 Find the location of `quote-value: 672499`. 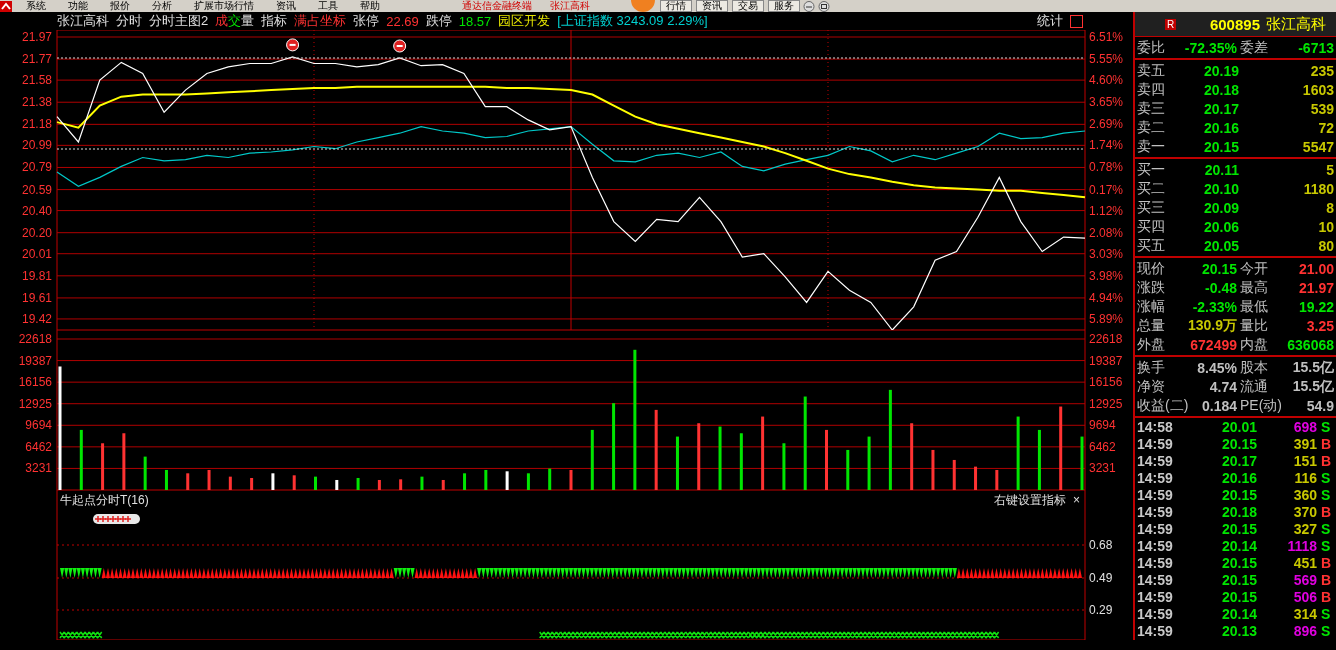

quote-value: 672499 is located at coordinates (1213, 344).